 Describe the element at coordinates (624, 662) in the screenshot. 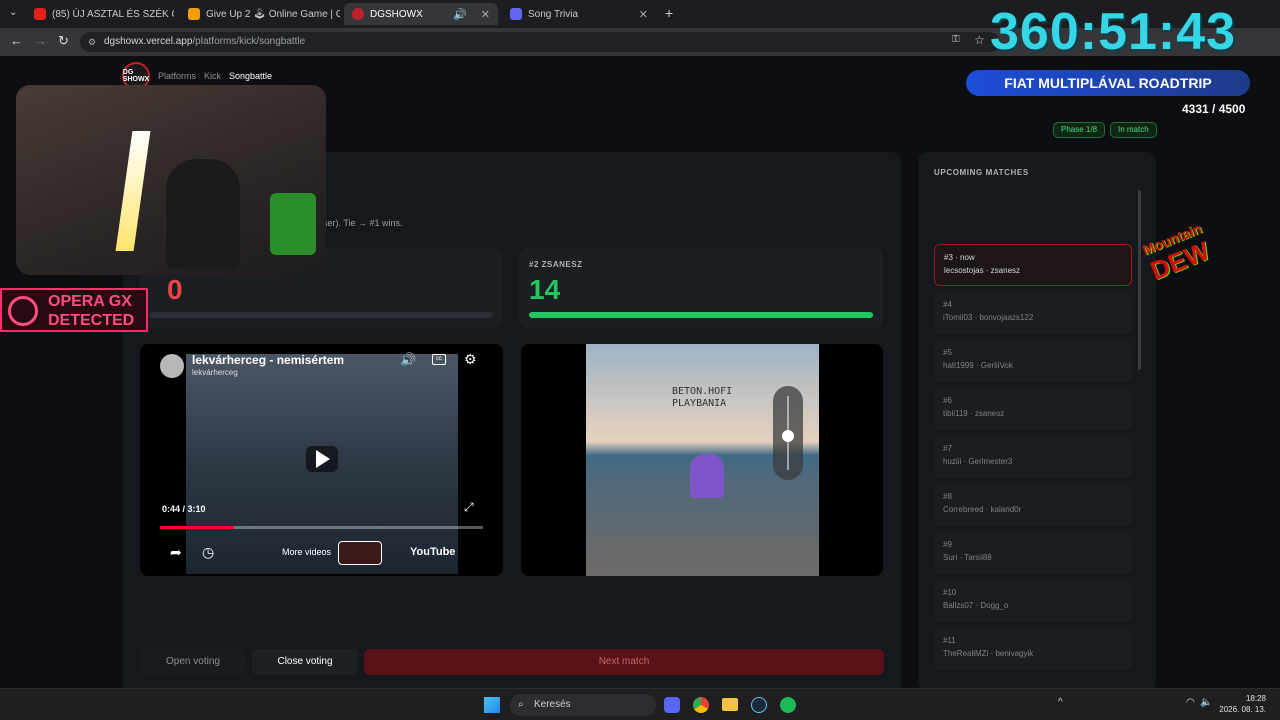

I see `next-match-button: Next match` at that location.